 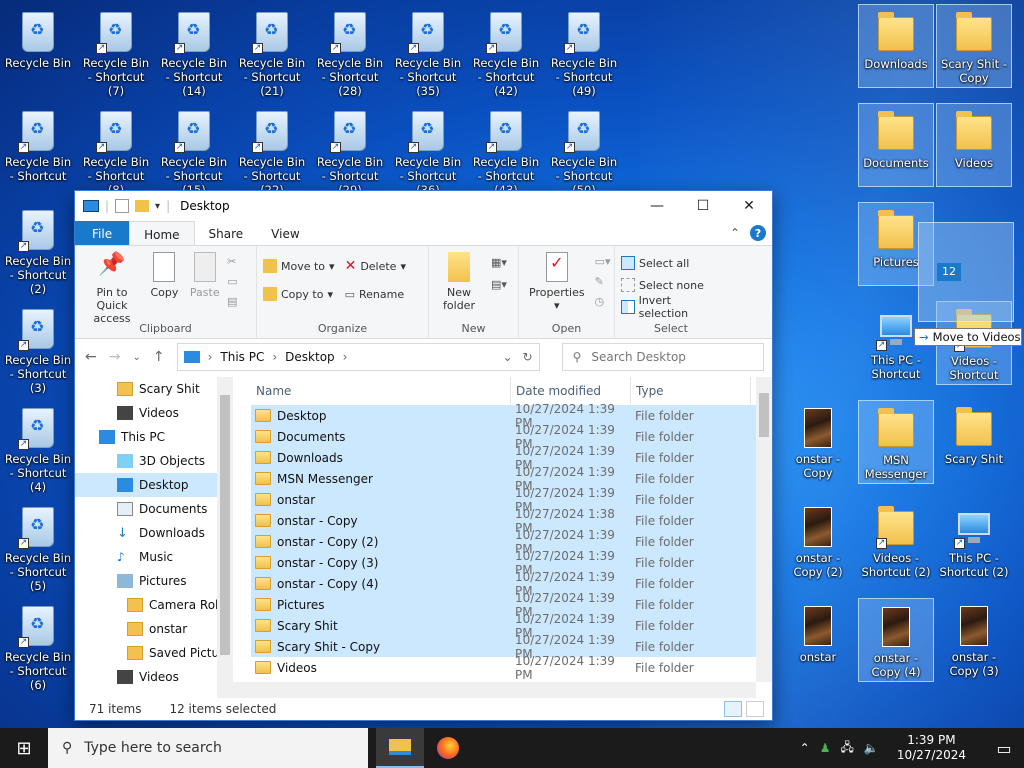 What do you see at coordinates (154, 605) in the screenshot?
I see `nav-item: Camera Roll` at bounding box center [154, 605].